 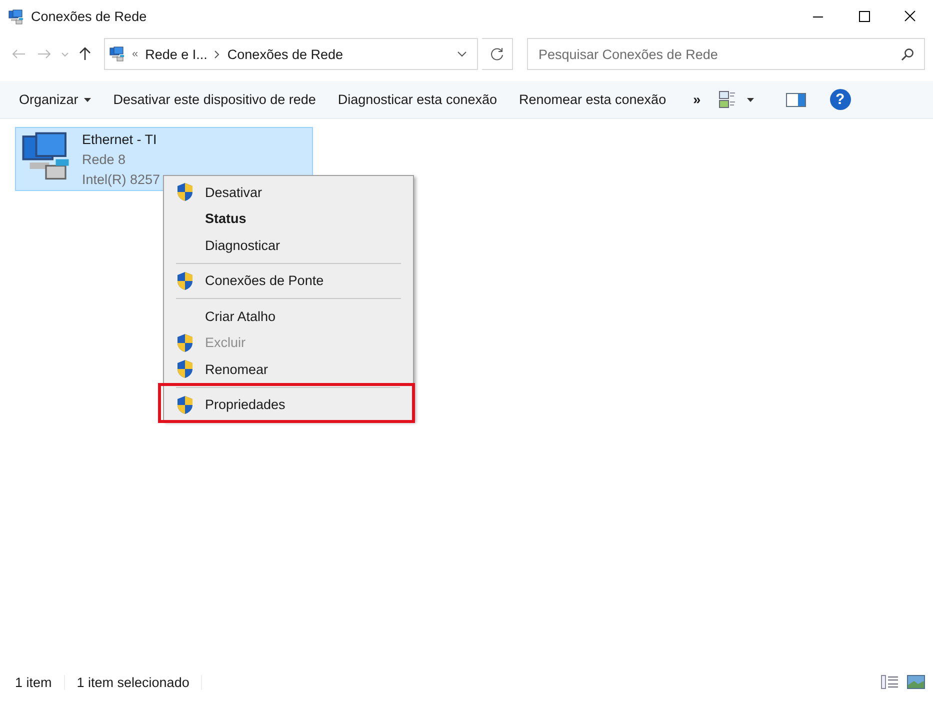 I want to click on menu-item: Propriedades, so click(x=288, y=402).